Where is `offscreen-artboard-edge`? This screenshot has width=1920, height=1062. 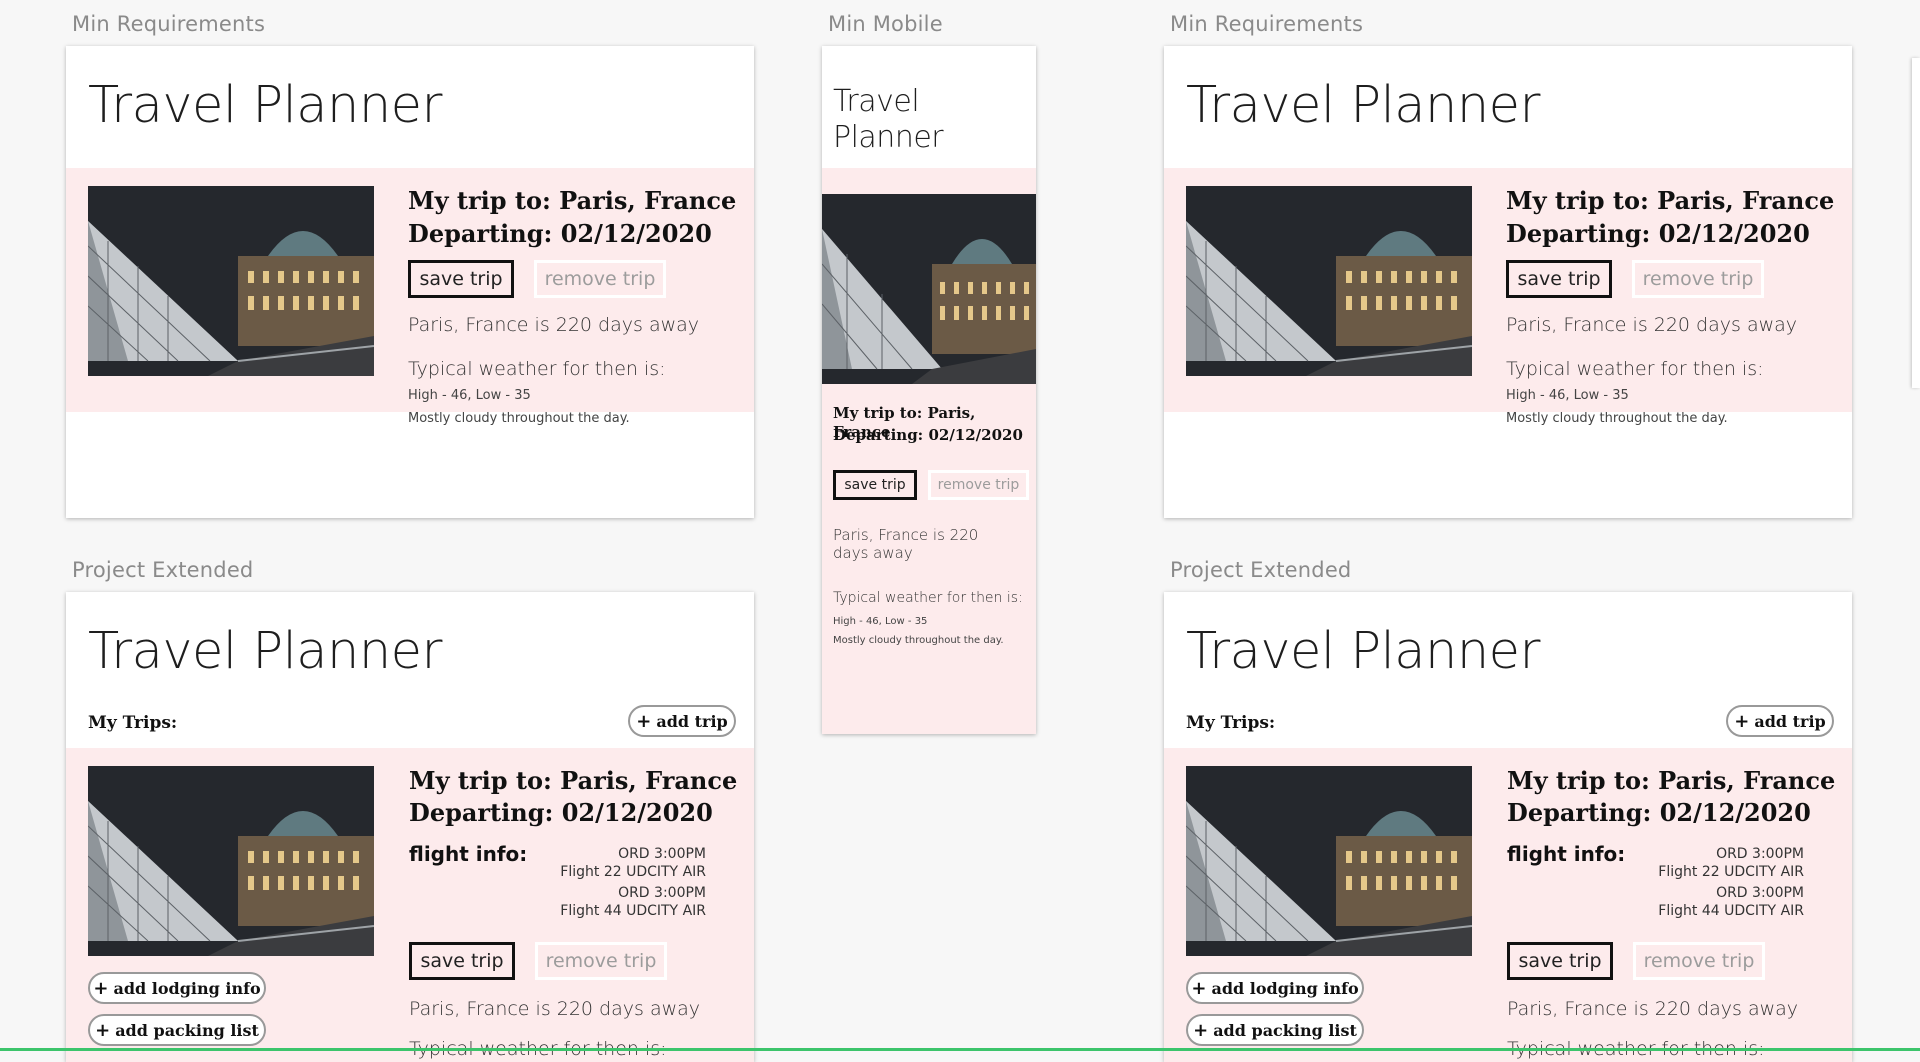
offscreen-artboard-edge is located at coordinates (1916, 223).